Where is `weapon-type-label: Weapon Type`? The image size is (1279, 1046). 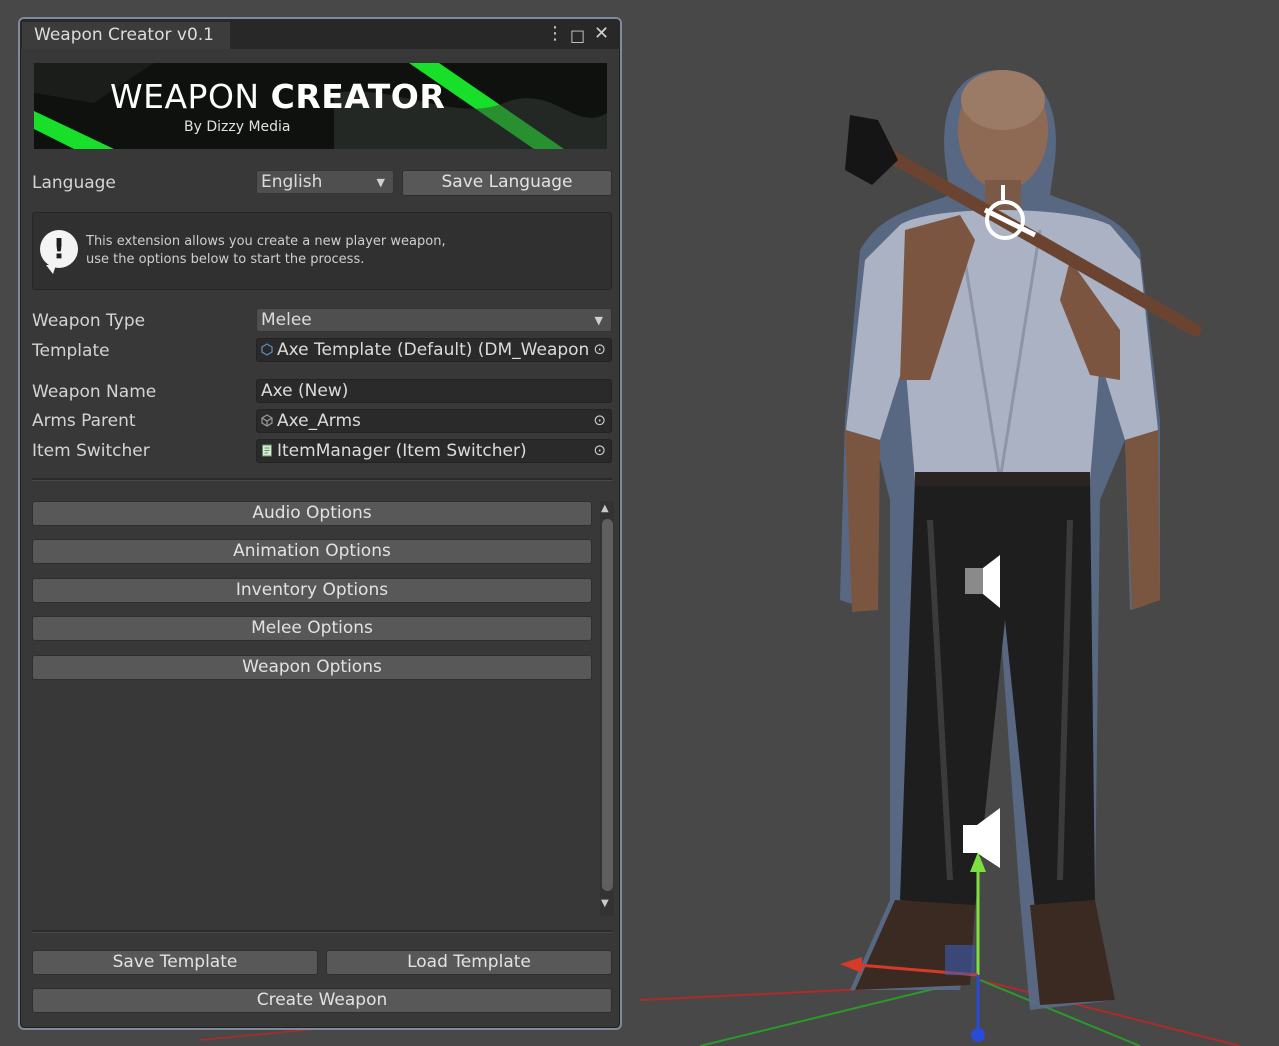 weapon-type-label: Weapon Type is located at coordinates (89, 321).